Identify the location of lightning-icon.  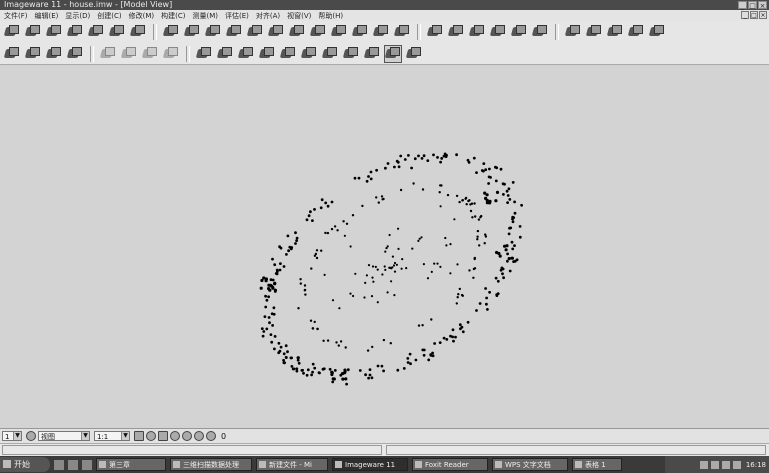
(224, 54).